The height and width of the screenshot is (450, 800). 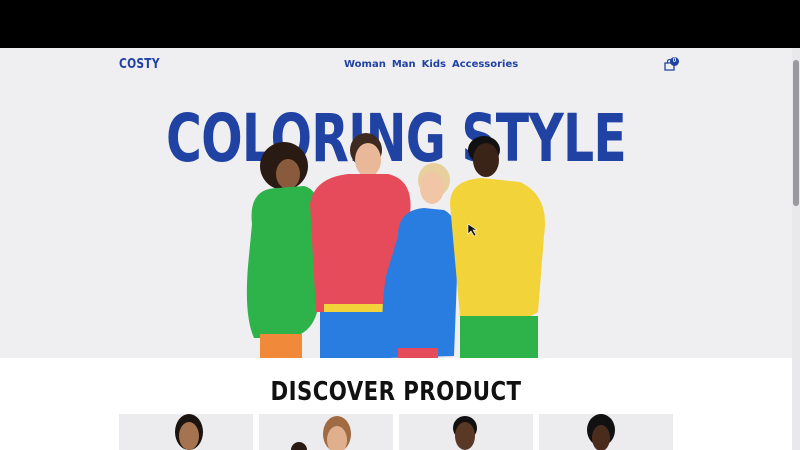 What do you see at coordinates (674, 61) in the screenshot?
I see `cart-count-badge: 0` at bounding box center [674, 61].